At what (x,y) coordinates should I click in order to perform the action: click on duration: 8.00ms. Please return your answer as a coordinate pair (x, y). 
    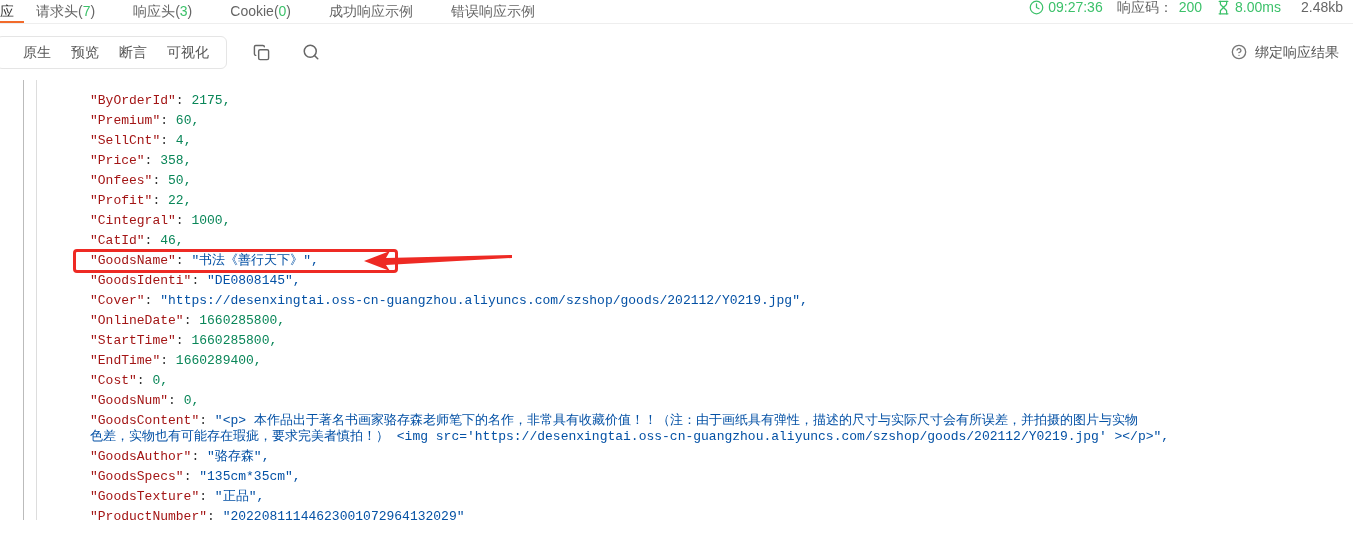
    Looking at the image, I should click on (1258, 8).